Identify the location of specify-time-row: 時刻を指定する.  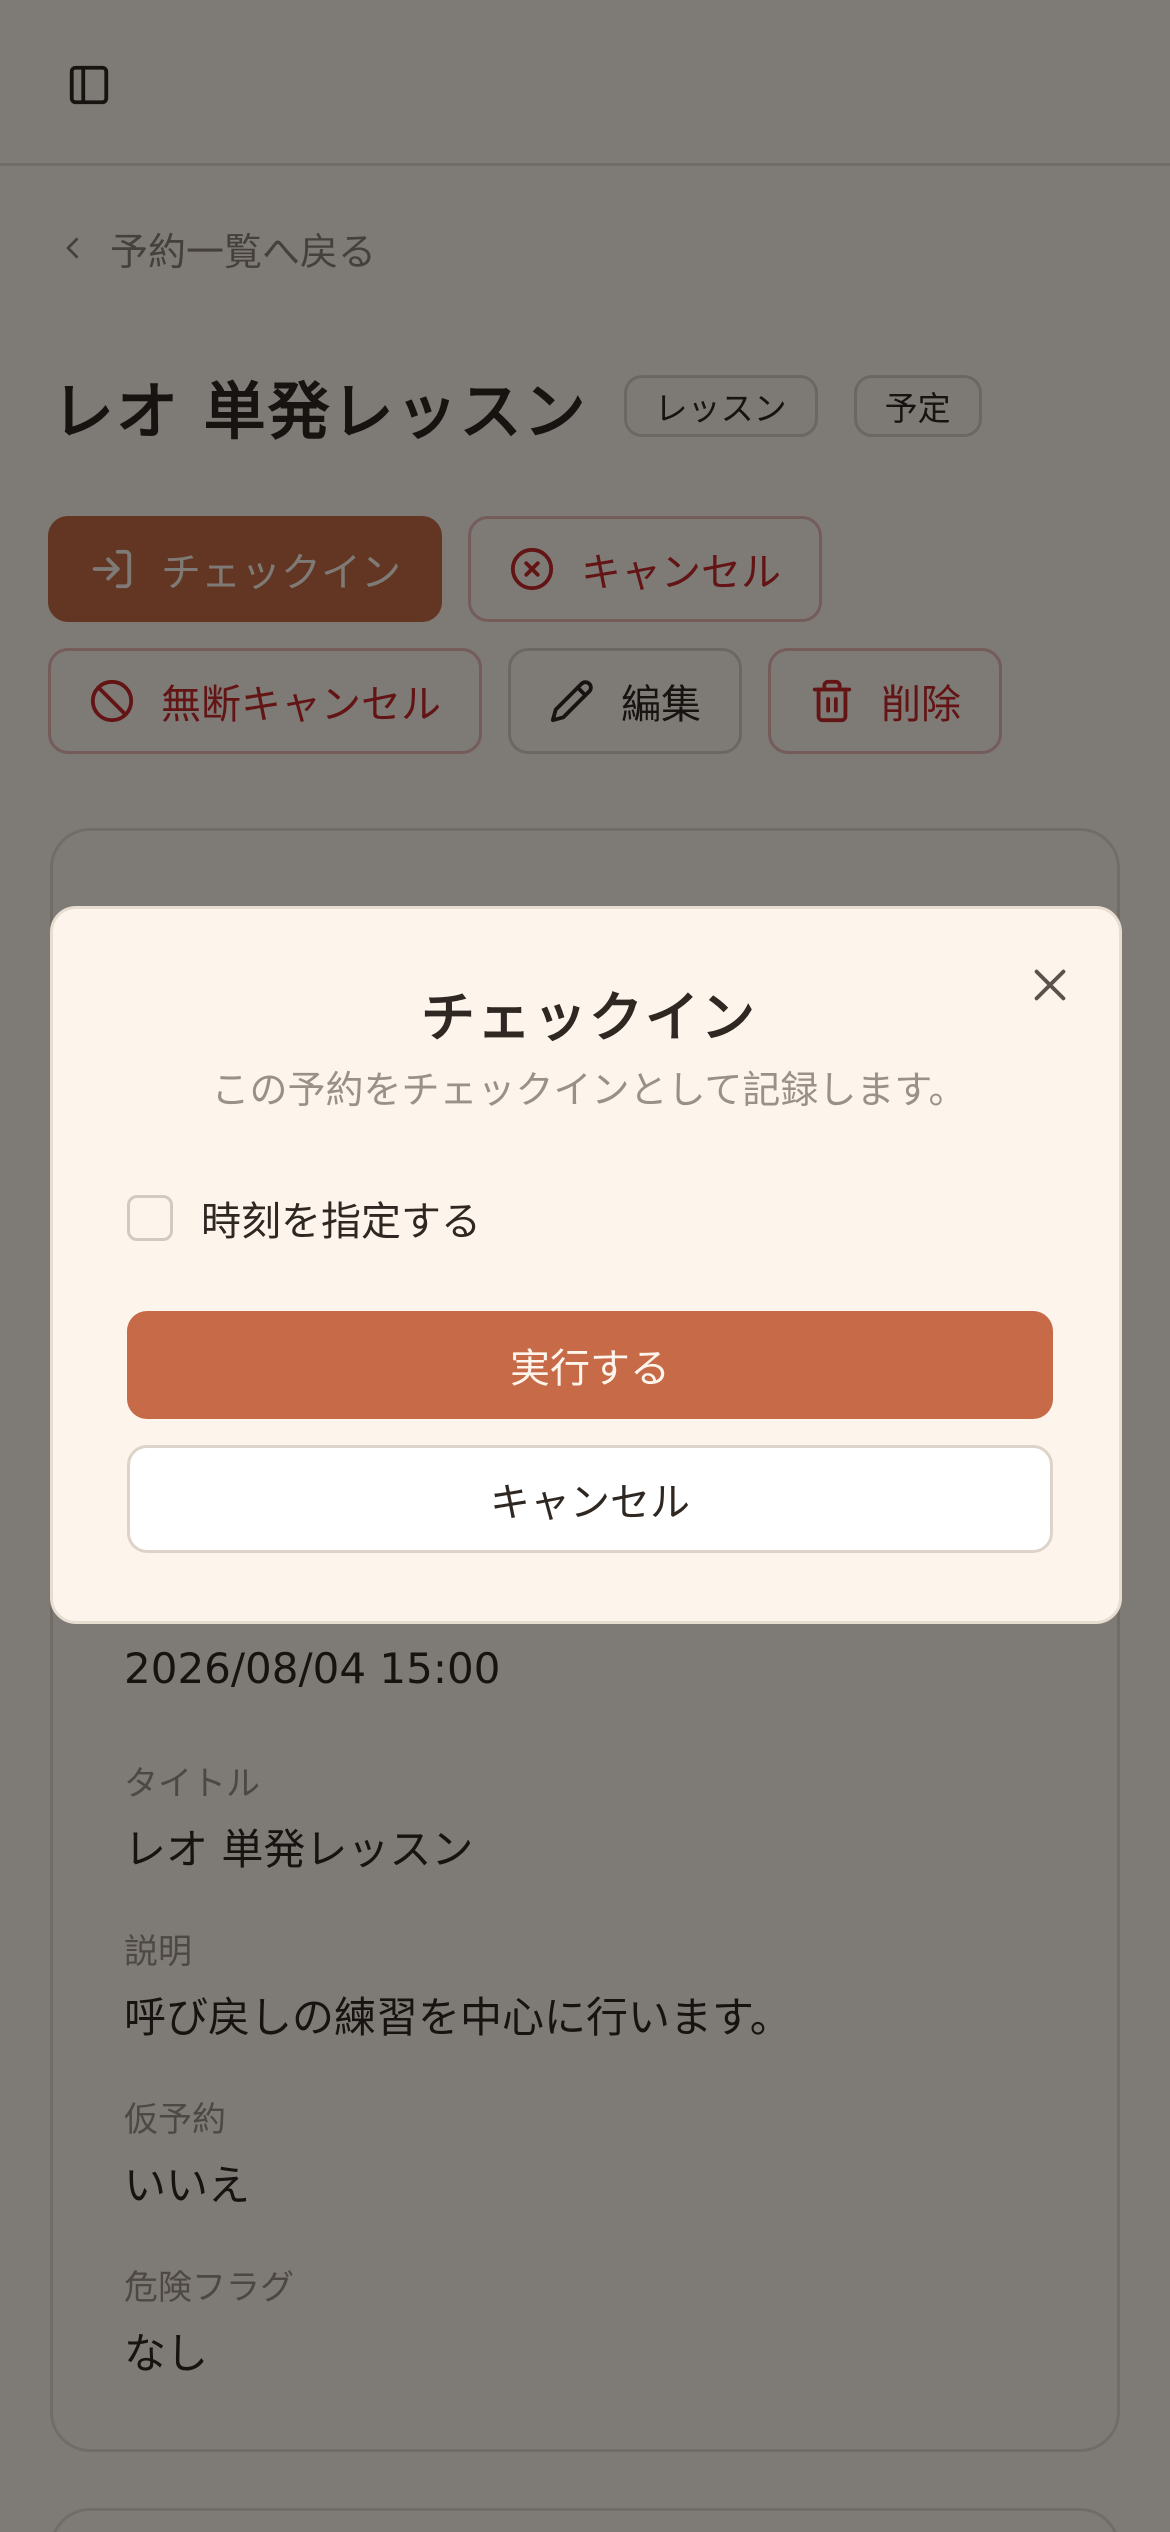
(304, 1218).